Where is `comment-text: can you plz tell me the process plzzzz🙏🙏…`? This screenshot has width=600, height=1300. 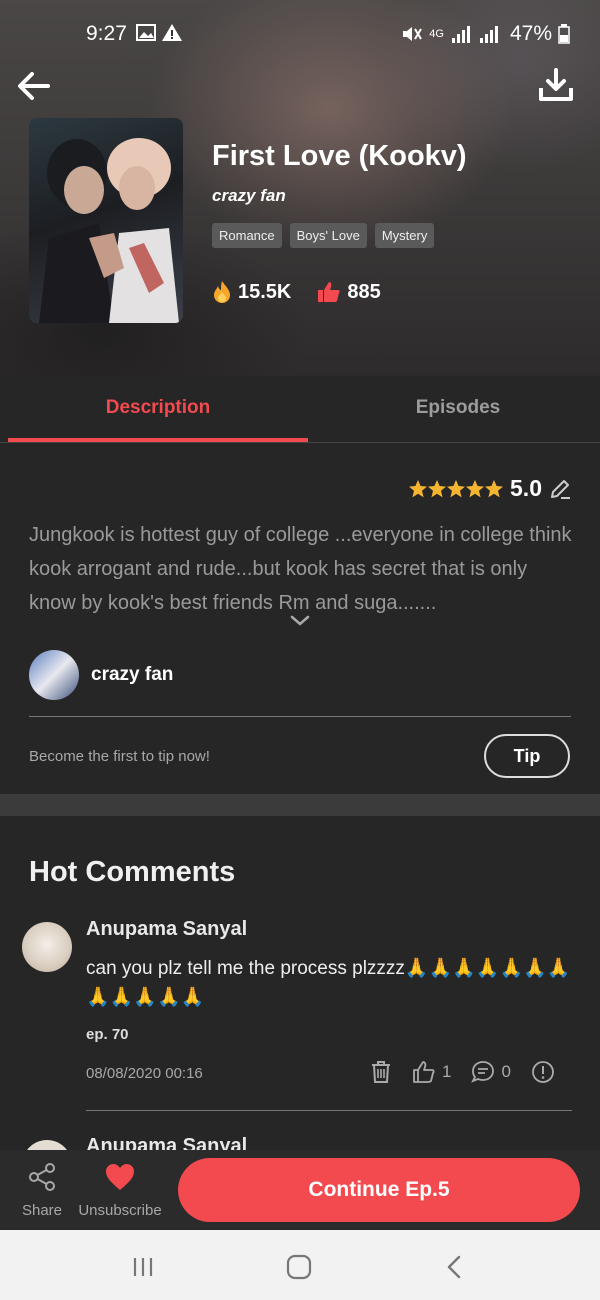 comment-text: can you plz tell me the process plzzzz🙏🙏… is located at coordinates (328, 983).